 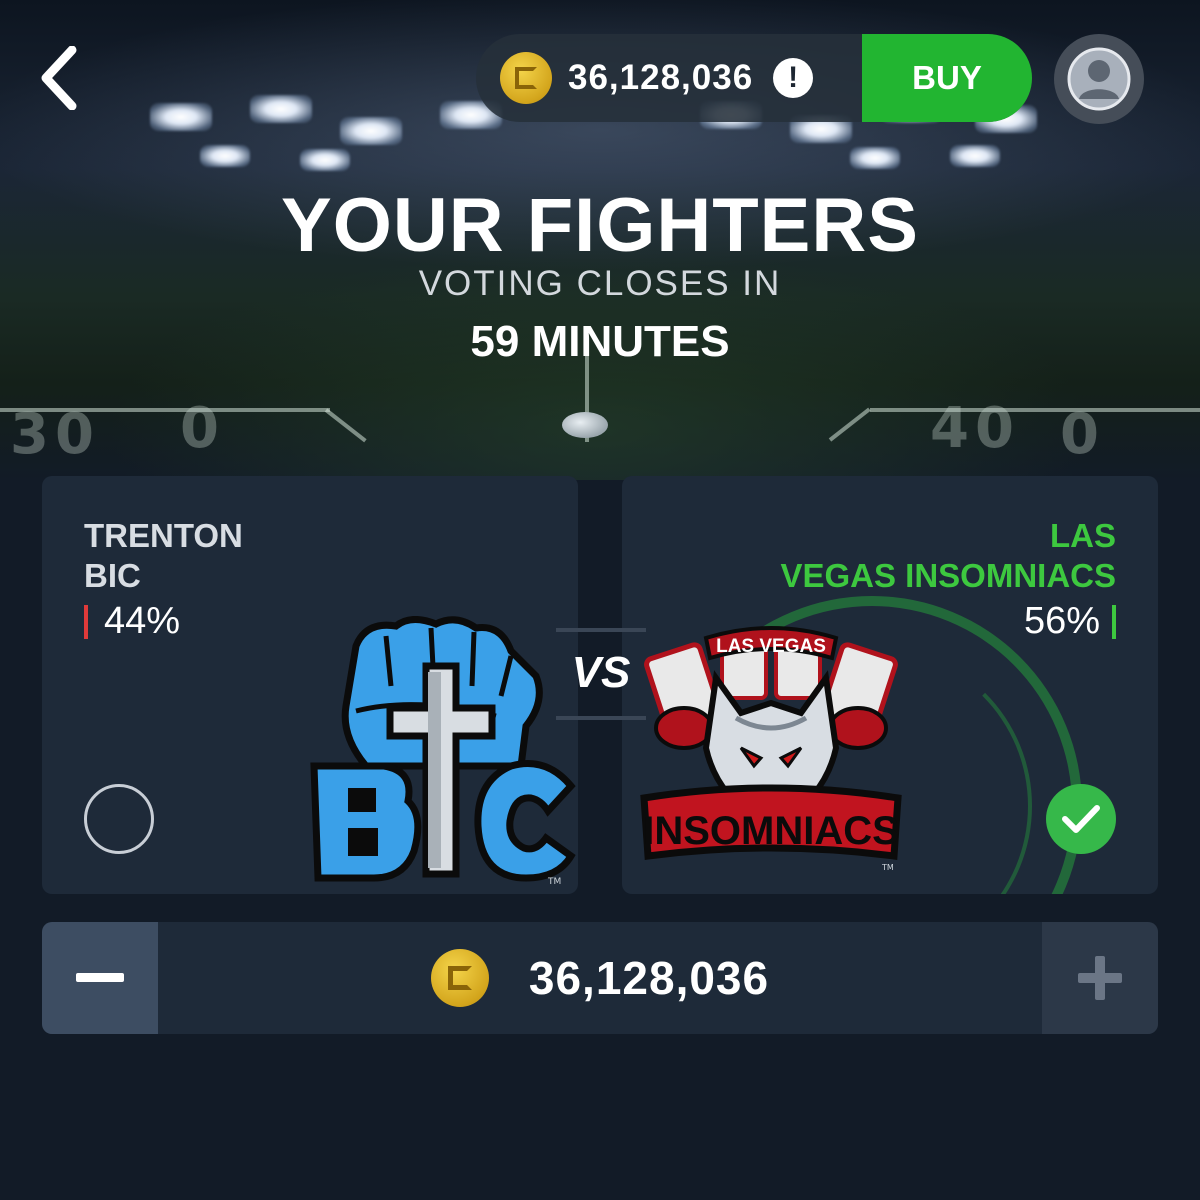 What do you see at coordinates (947, 78) in the screenshot?
I see `buy-button: BUY` at bounding box center [947, 78].